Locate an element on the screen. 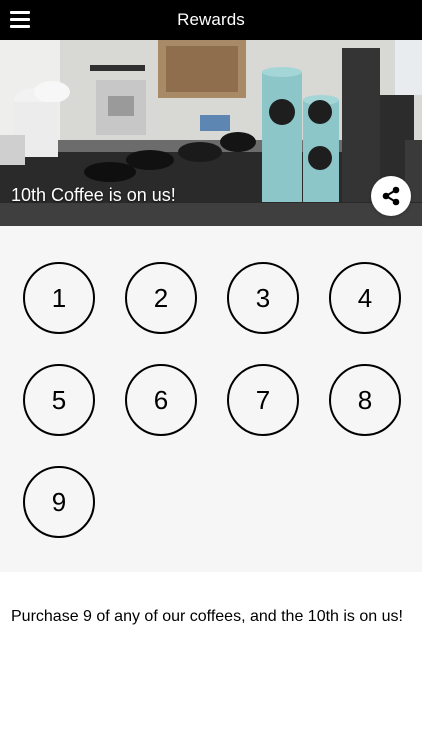 Image resolution: width=422 pixels, height=750 pixels. top-bar: Rewards is located at coordinates (211, 20).